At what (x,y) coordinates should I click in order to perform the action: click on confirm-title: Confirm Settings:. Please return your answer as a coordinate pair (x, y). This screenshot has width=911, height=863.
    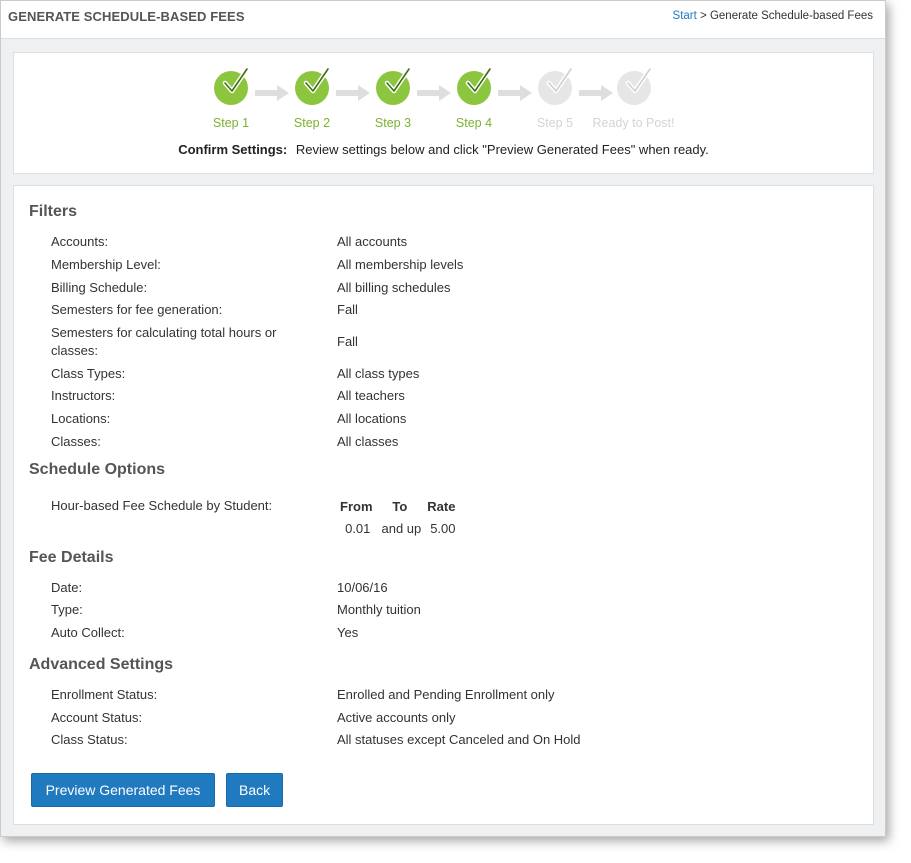
    Looking at the image, I should click on (233, 149).